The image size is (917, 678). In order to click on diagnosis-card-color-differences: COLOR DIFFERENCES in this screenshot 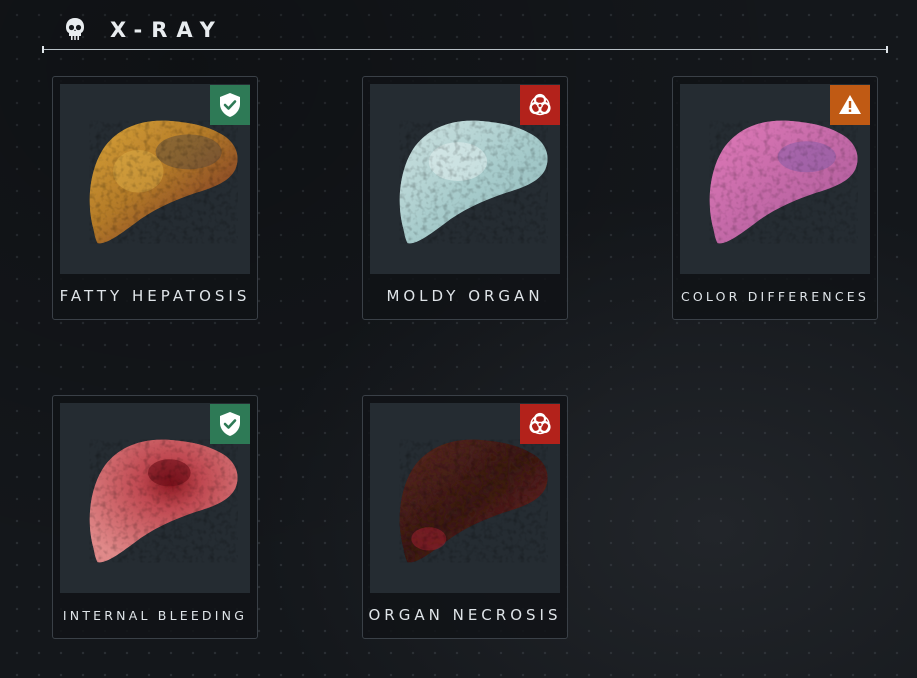, I will do `click(775, 198)`.